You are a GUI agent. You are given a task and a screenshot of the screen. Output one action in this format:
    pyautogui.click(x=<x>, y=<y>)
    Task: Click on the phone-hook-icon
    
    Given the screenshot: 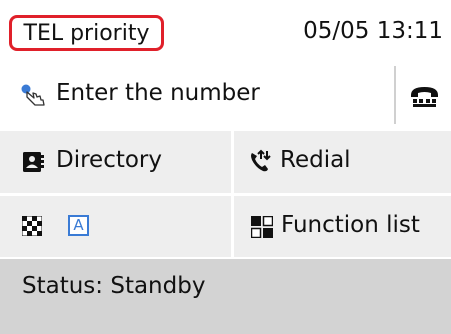 What is the action you would take?
    pyautogui.click(x=424, y=97)
    